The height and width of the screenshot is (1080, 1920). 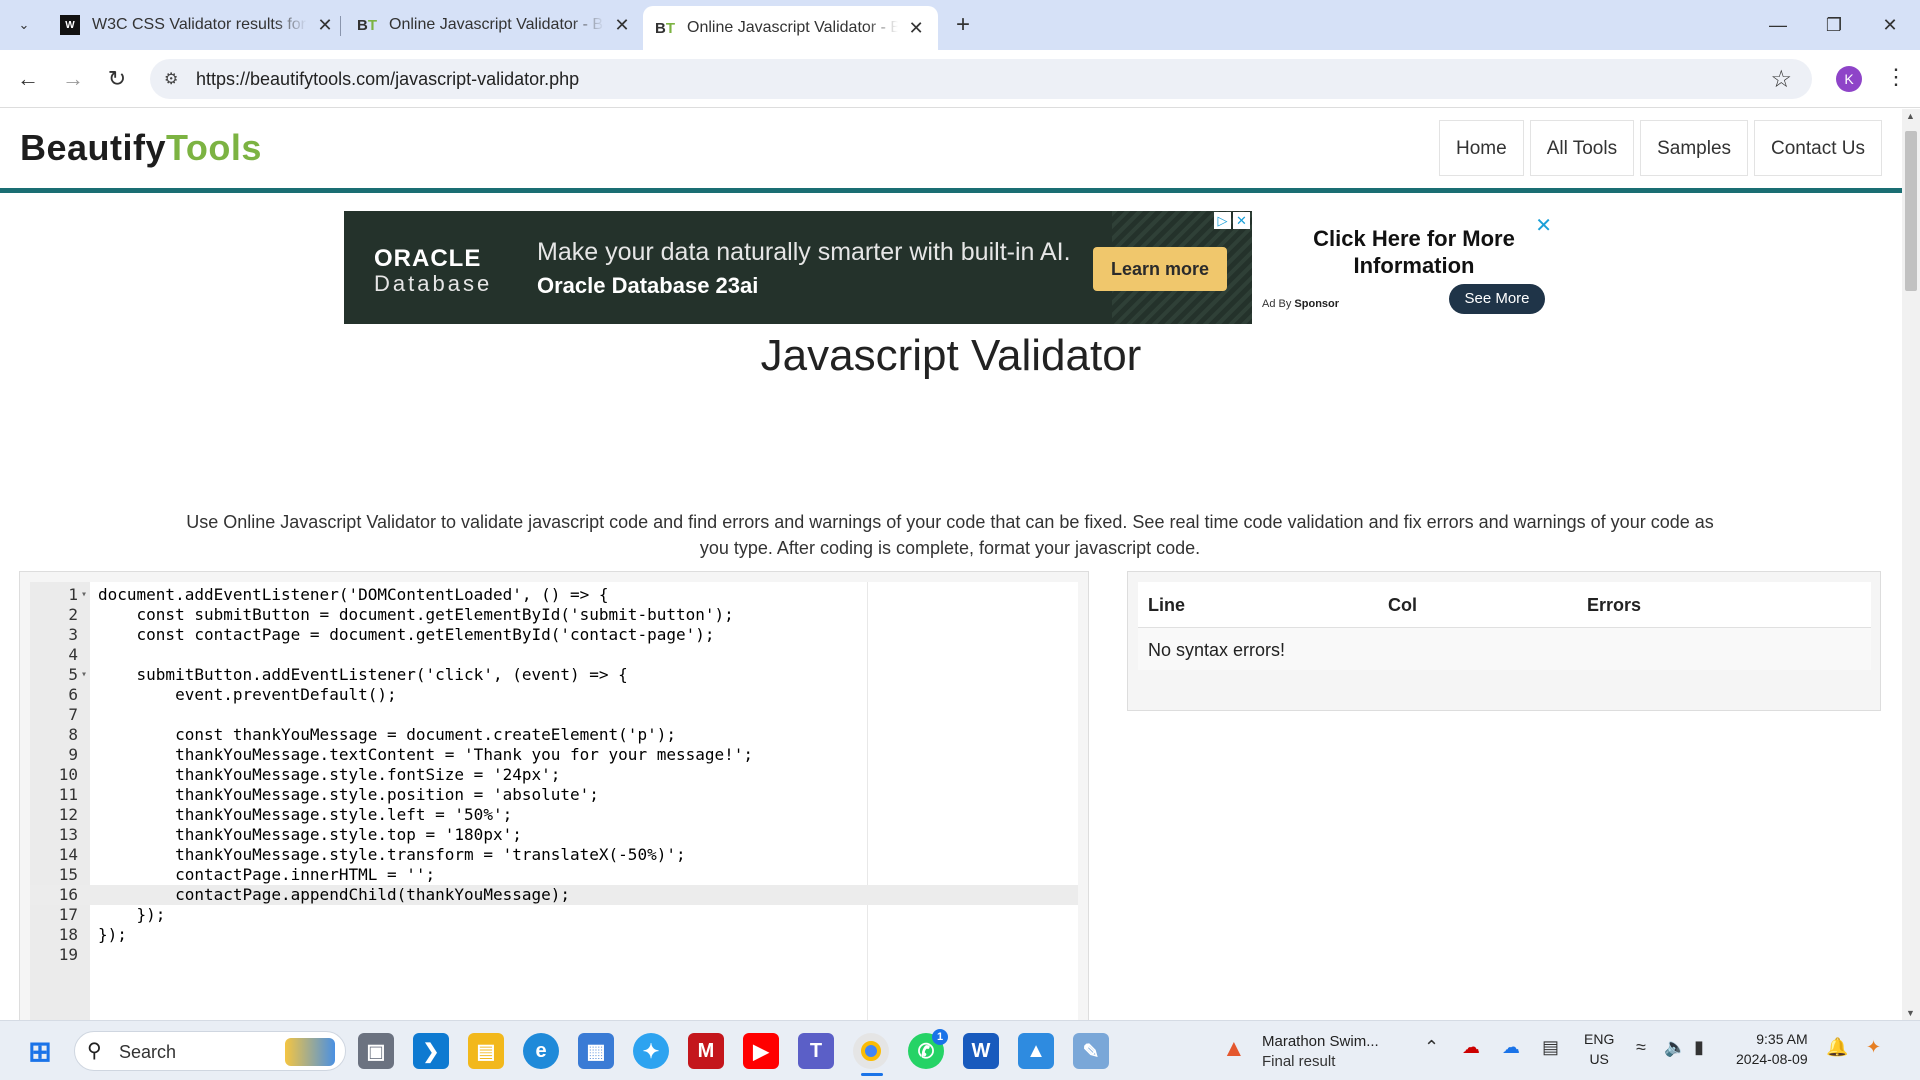 What do you see at coordinates (1091, 1051) in the screenshot?
I see `notepad-icon: ✎` at bounding box center [1091, 1051].